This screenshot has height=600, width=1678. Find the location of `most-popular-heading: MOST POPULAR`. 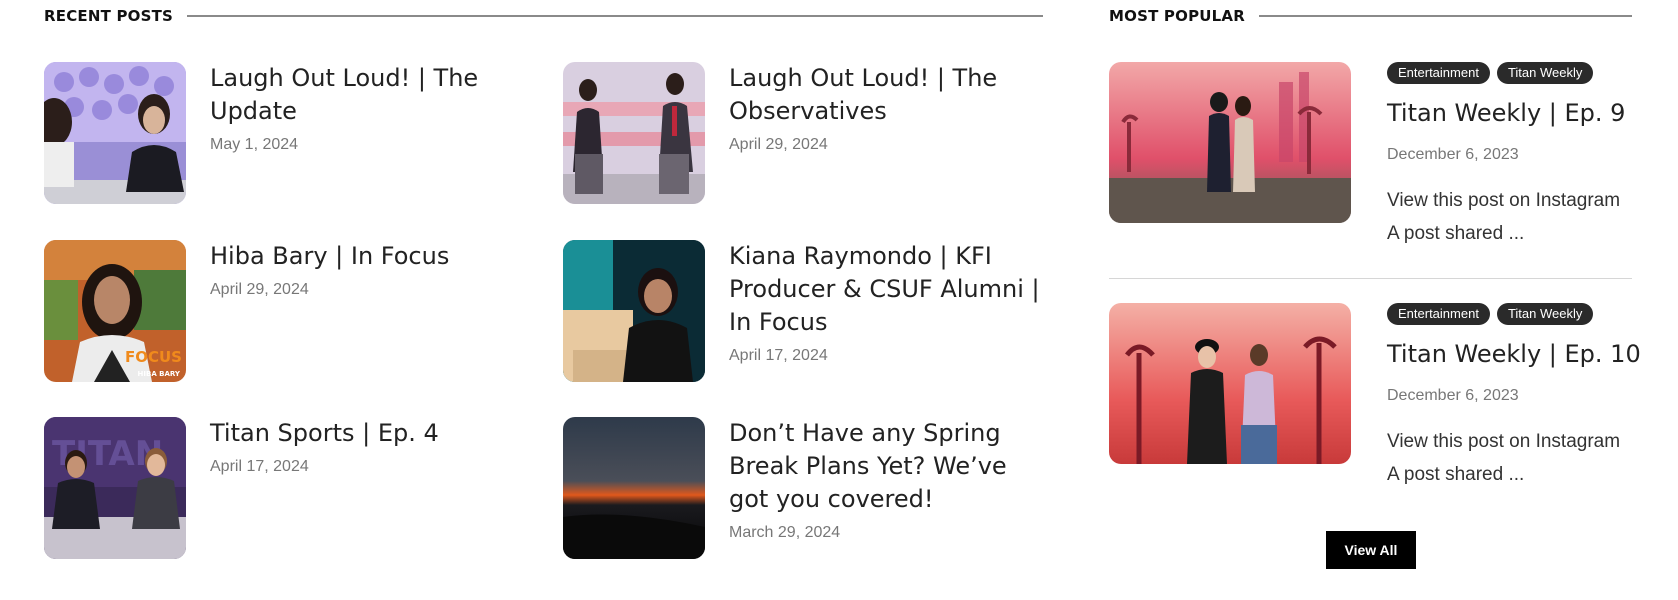

most-popular-heading: MOST POPULAR is located at coordinates (1177, 16).